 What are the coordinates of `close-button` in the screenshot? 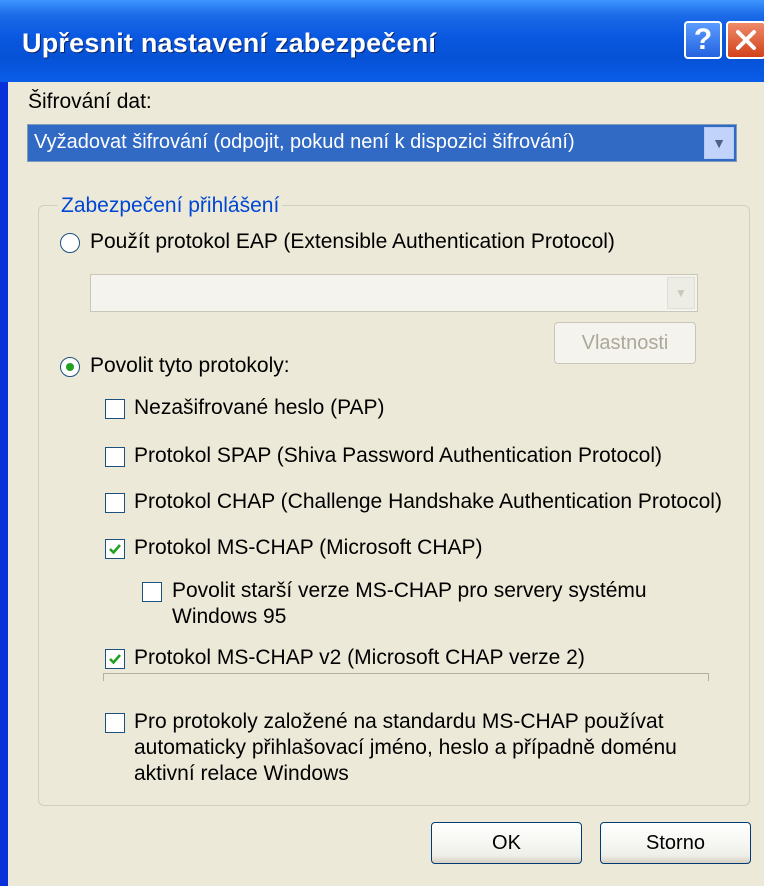 It's located at (745, 40).